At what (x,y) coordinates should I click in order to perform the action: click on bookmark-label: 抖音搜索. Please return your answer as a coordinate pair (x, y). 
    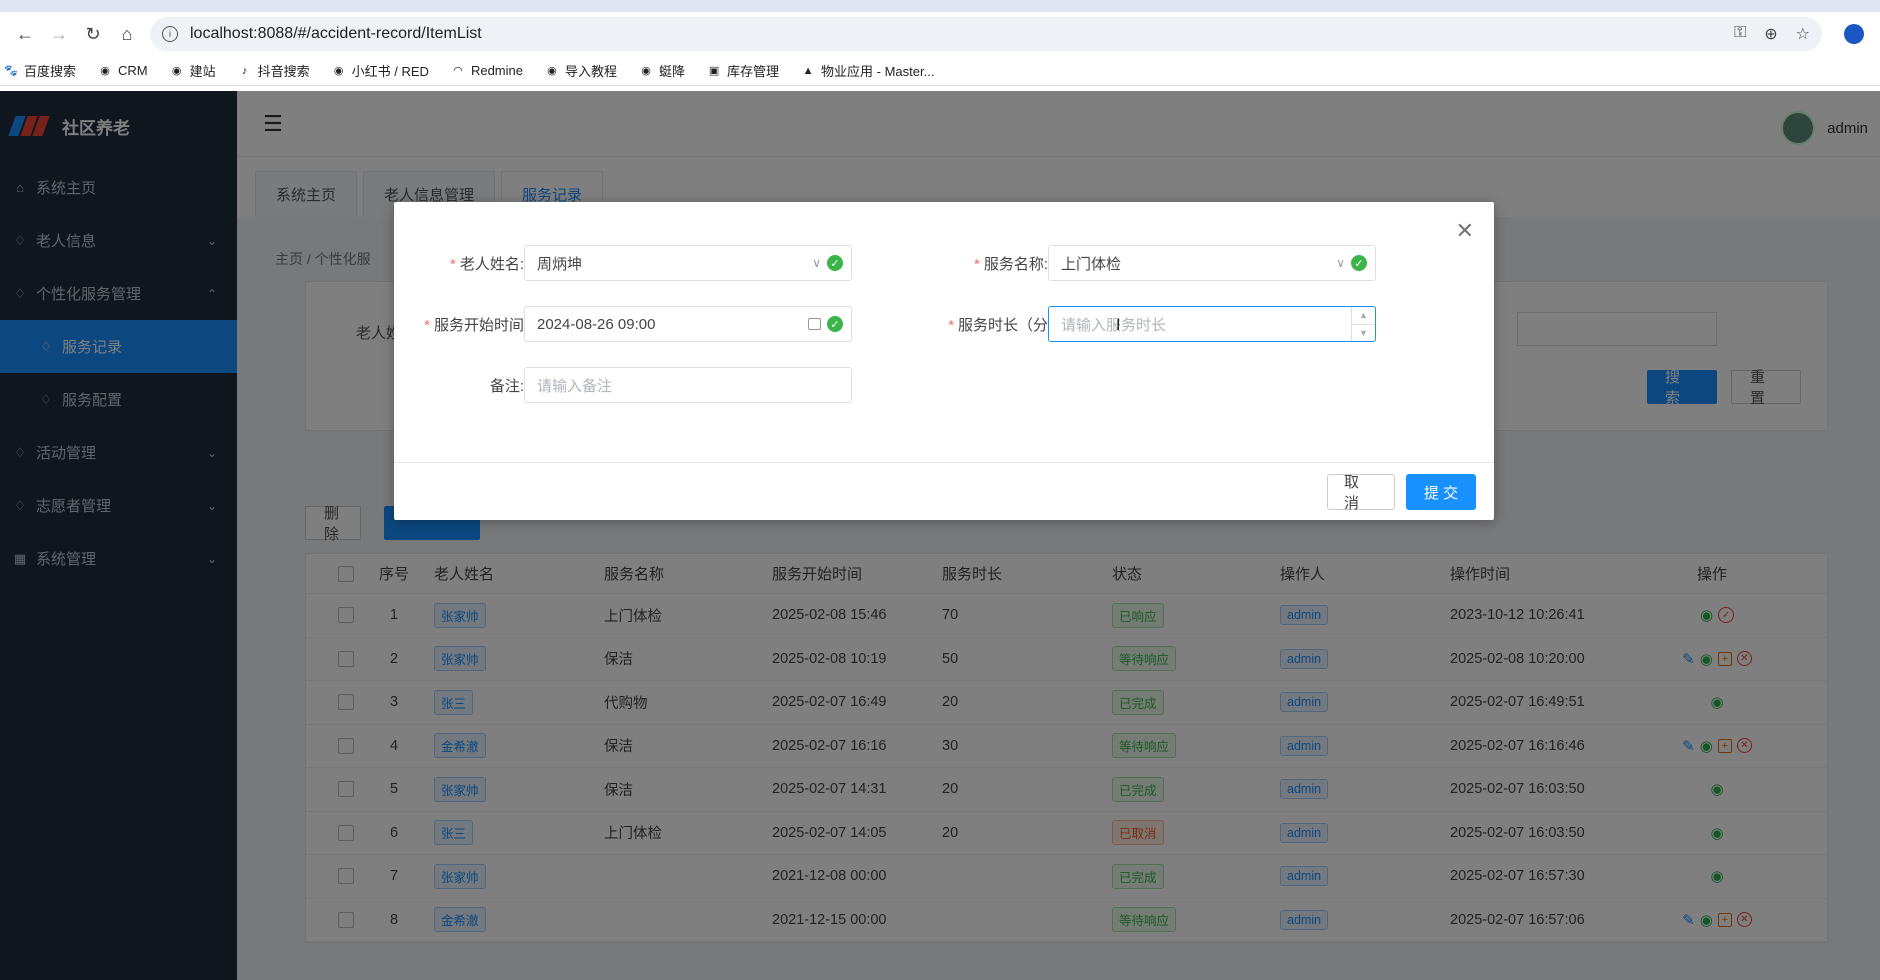
    Looking at the image, I should click on (284, 70).